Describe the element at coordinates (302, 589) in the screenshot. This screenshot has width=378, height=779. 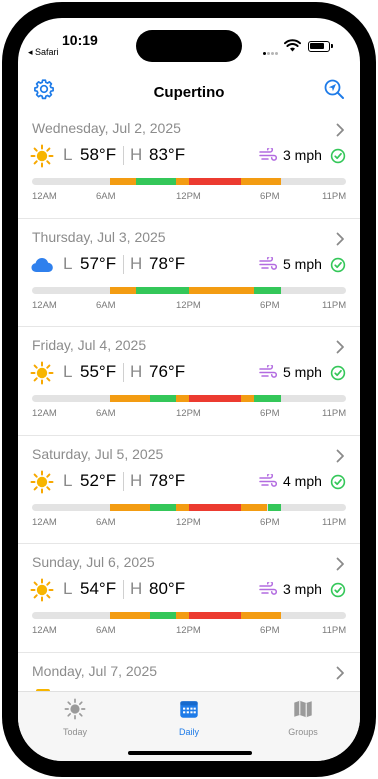
I see `wind-speed: 3 mph` at that location.